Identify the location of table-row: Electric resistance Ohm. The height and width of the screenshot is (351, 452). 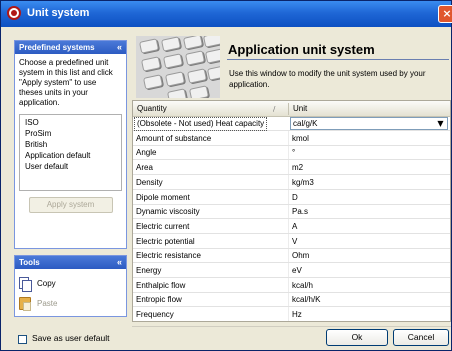
(291, 256).